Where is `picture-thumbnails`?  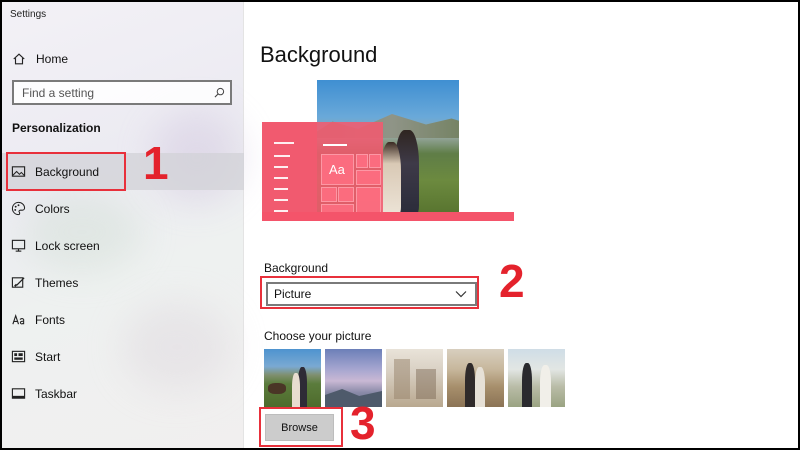
picture-thumbnails is located at coordinates (414, 378).